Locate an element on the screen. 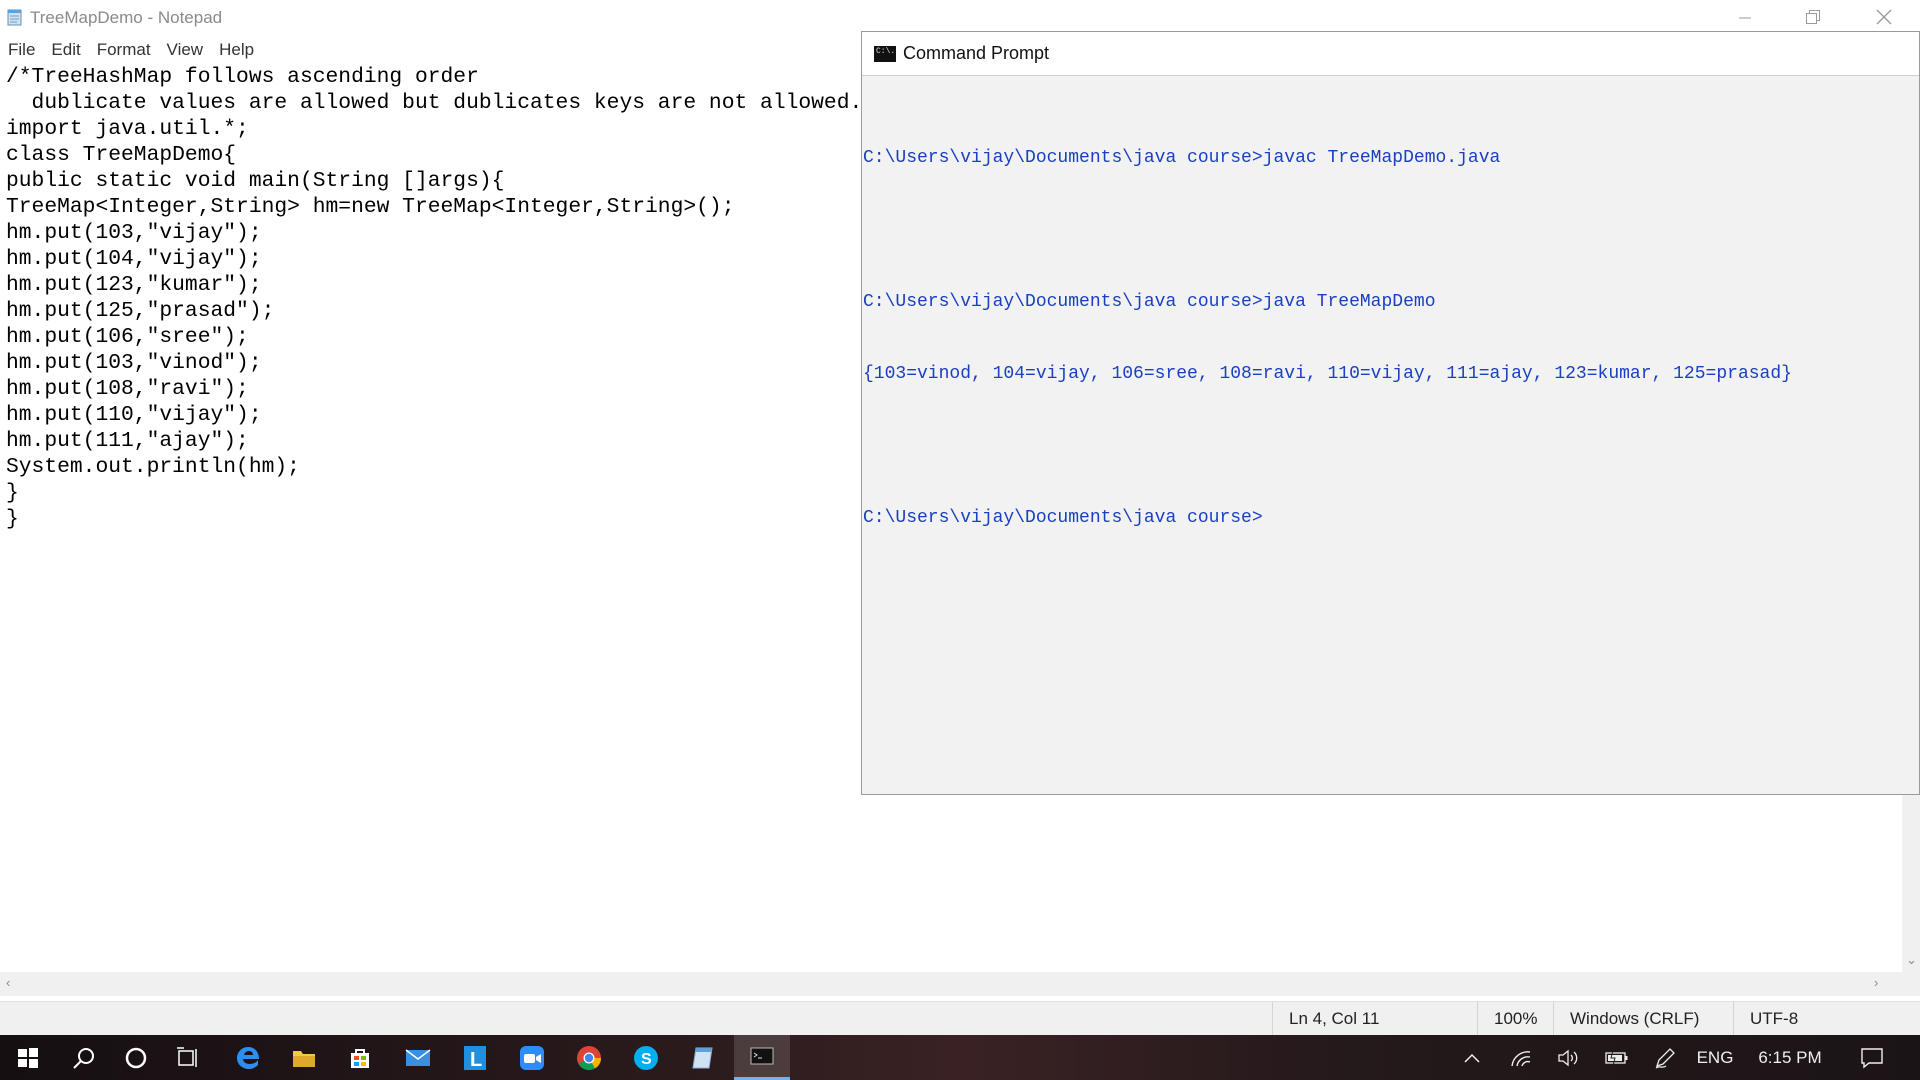  input-language: ENG is located at coordinates (1715, 1057).